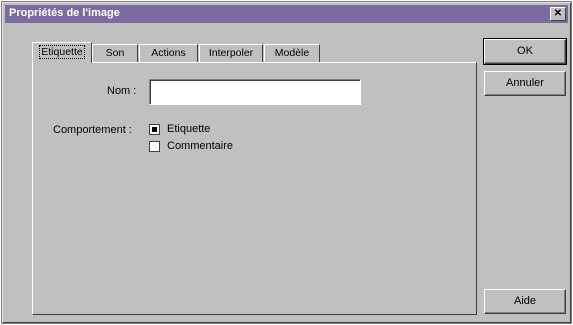 The width and height of the screenshot is (573, 325). I want to click on tab-interpoler: Interpoler, so click(231, 53).